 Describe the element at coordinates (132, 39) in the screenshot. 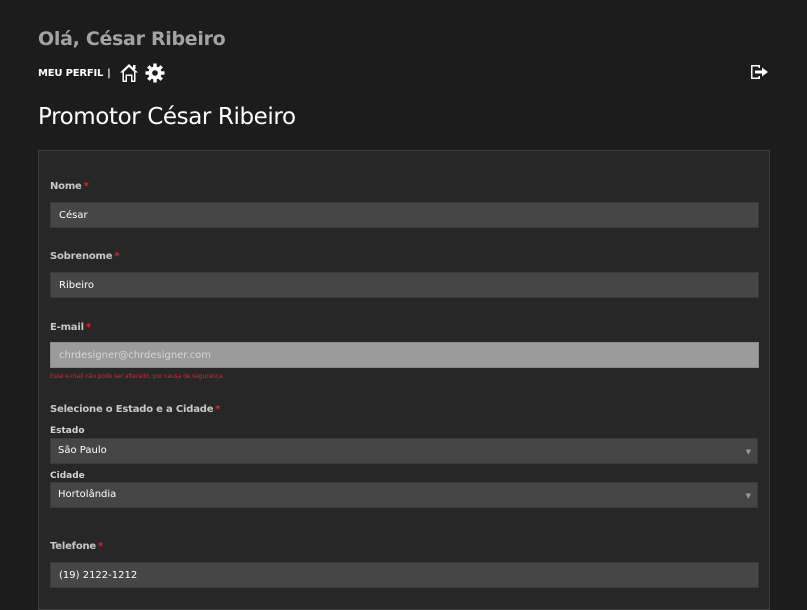

I see `greeting-text: Olá, César Ribeiro` at that location.